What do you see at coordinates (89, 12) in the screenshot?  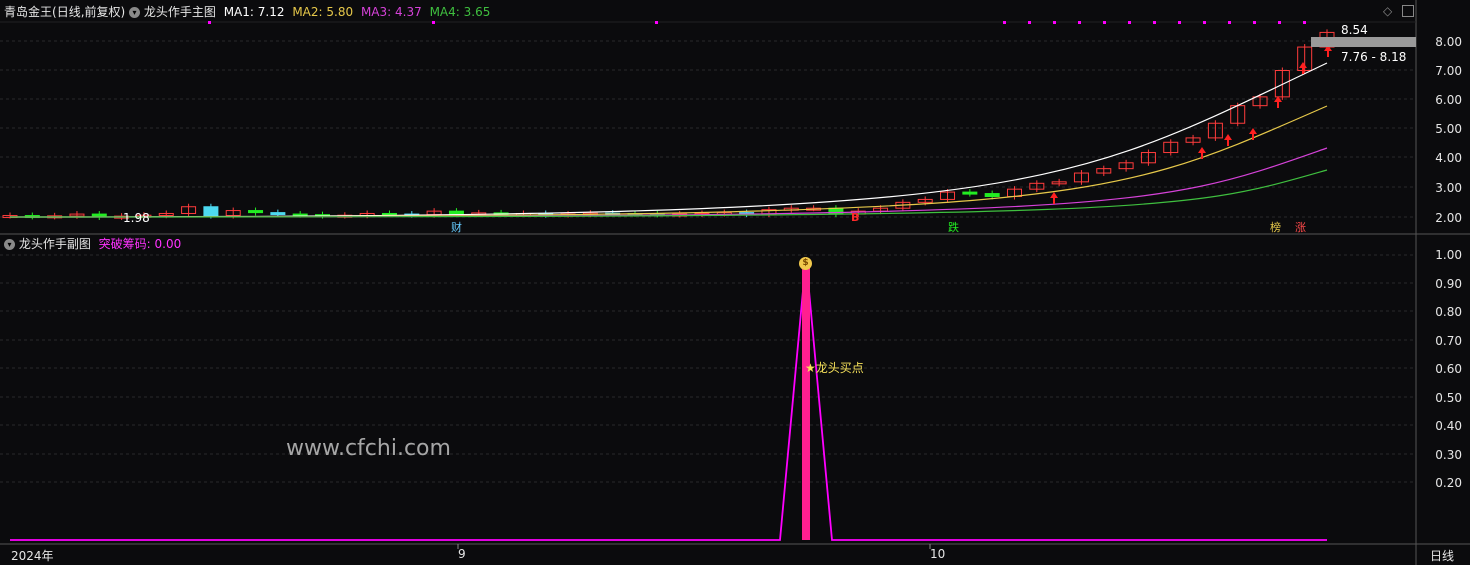 I see `period-label: (日线,前复权)` at bounding box center [89, 12].